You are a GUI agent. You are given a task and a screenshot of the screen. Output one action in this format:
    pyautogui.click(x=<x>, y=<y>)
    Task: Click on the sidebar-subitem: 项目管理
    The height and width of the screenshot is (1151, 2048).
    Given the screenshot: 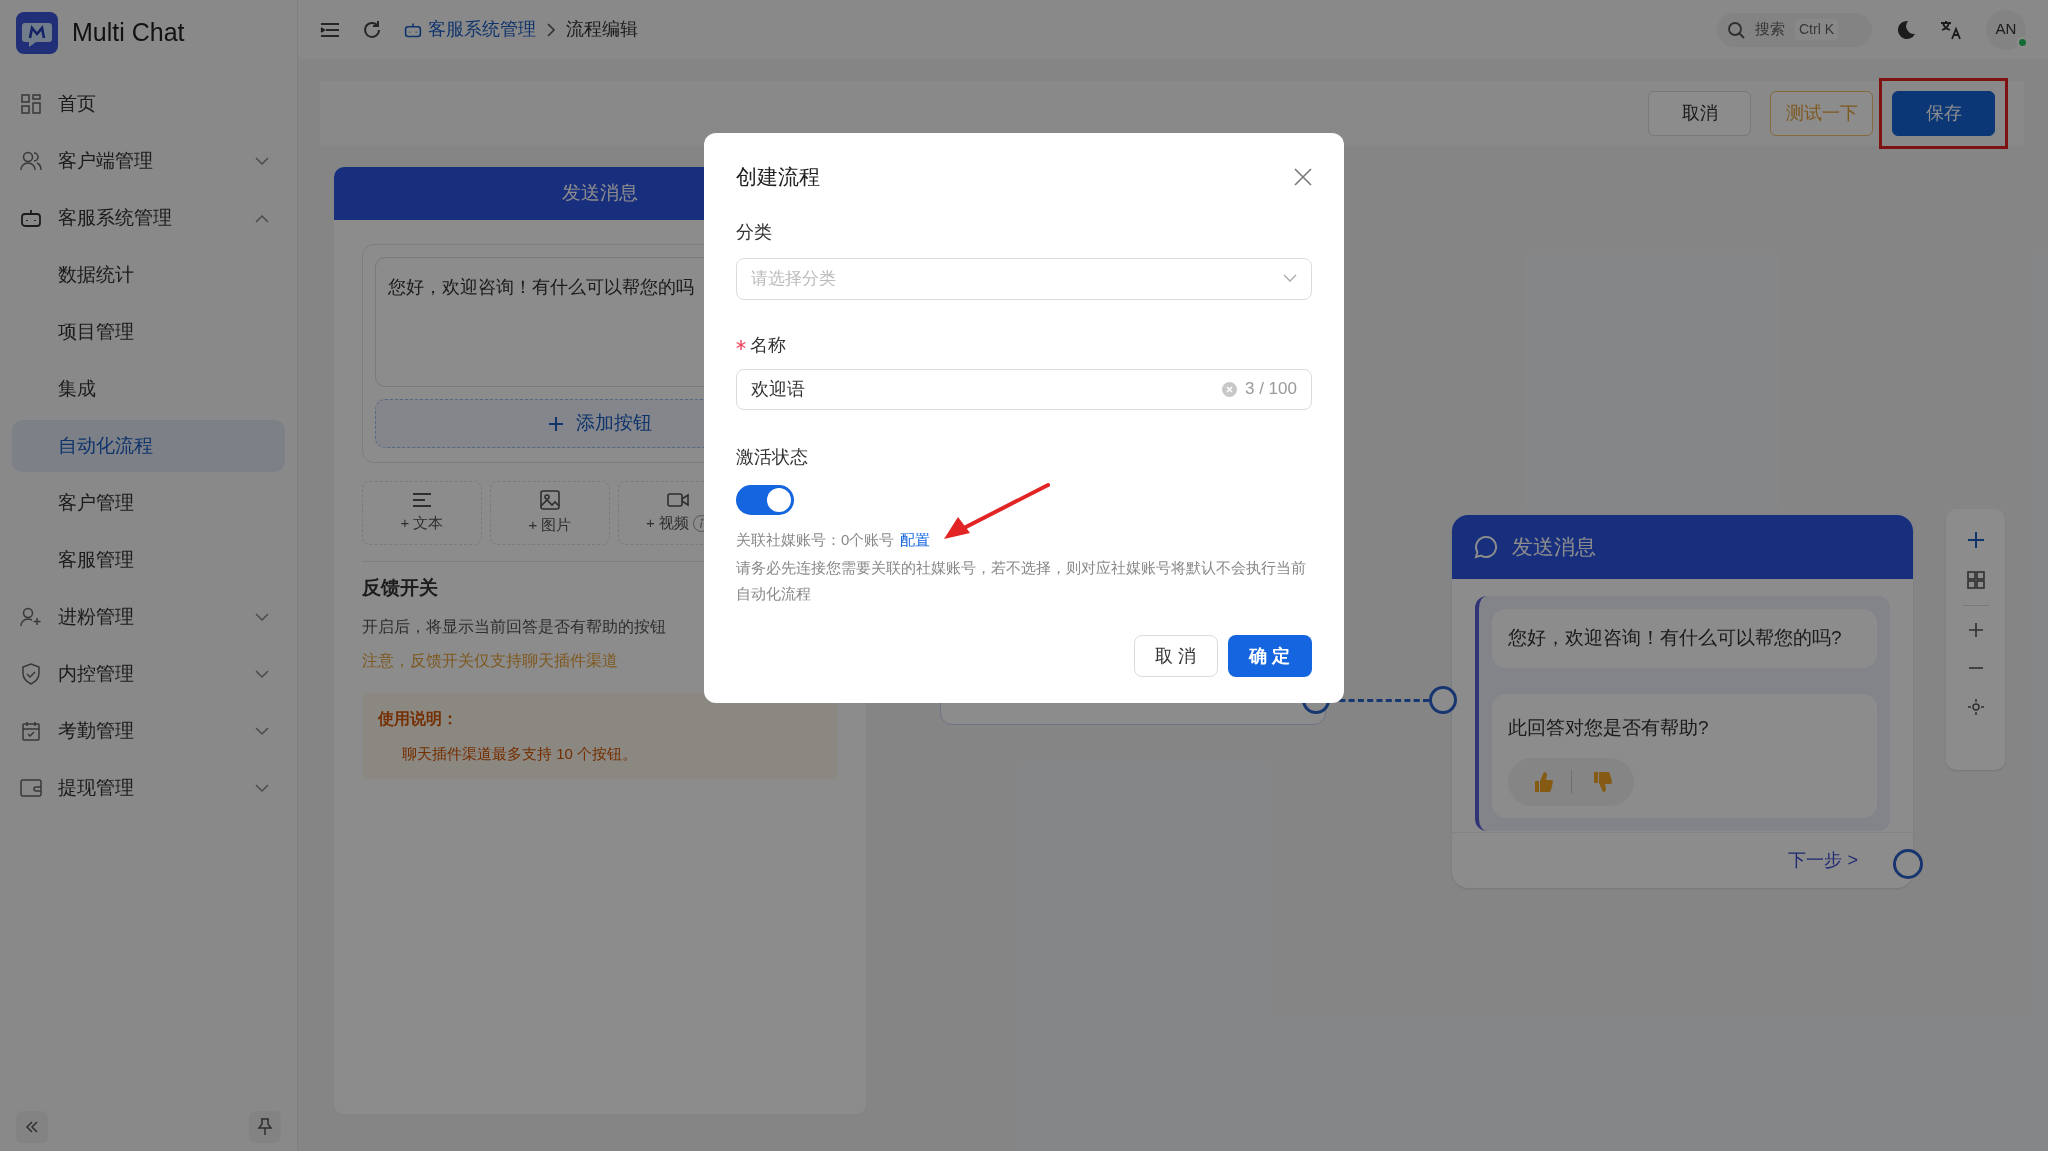 What is the action you would take?
    pyautogui.click(x=148, y=332)
    